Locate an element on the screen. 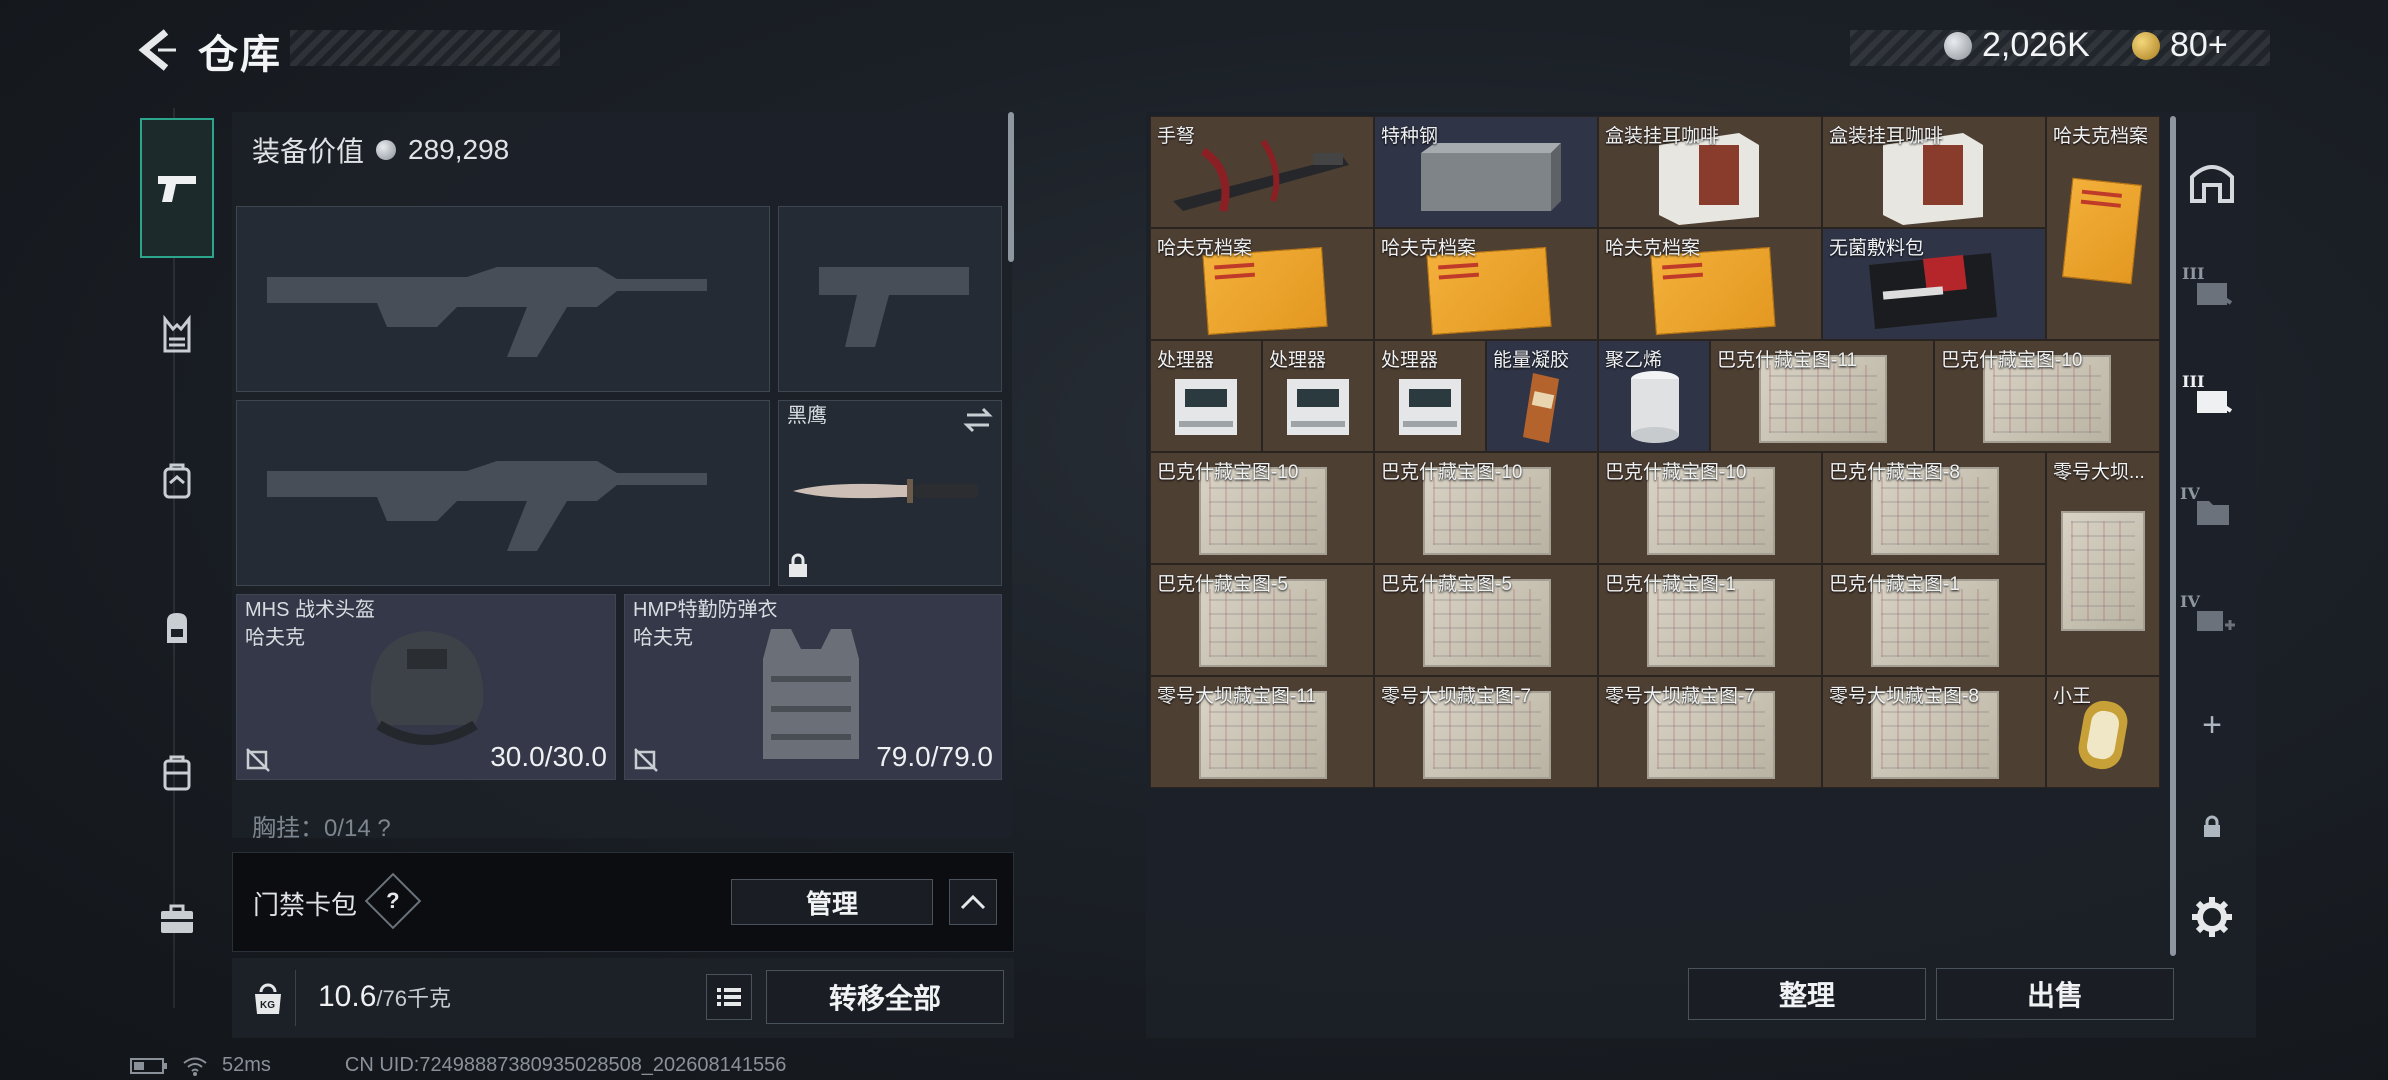  nav-armor is located at coordinates (177, 481).